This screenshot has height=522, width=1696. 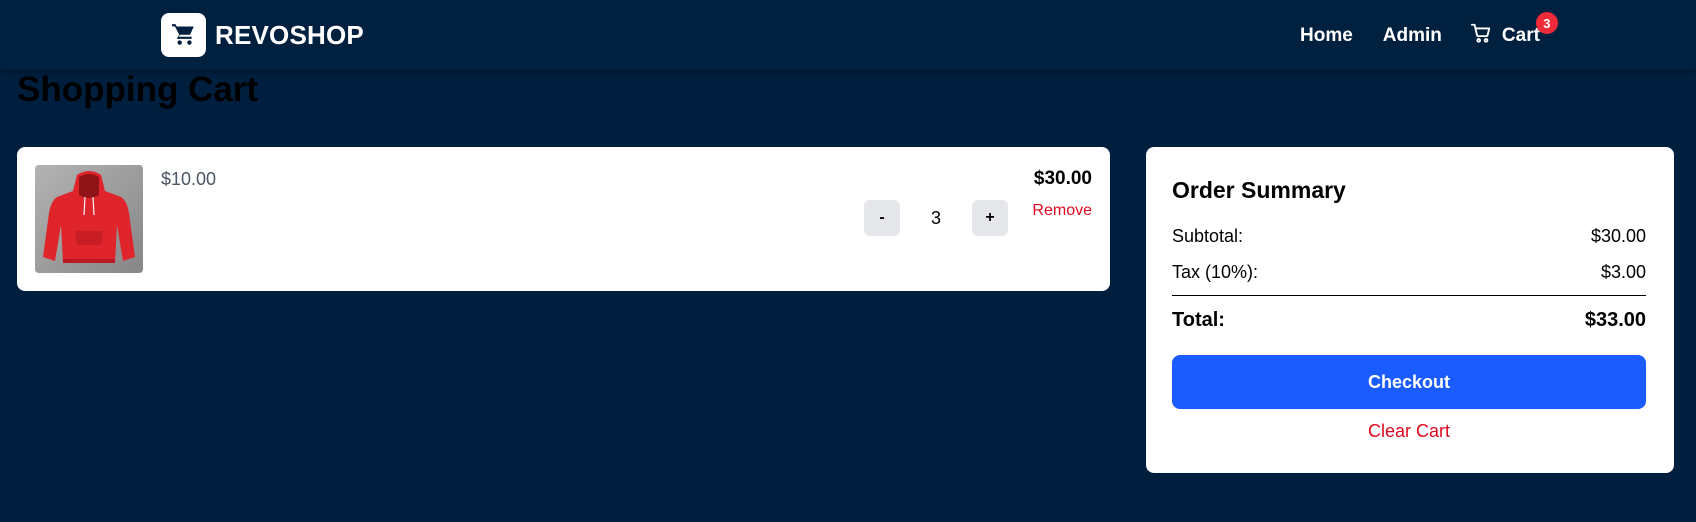 What do you see at coordinates (1409, 382) in the screenshot?
I see `checkout-button: Checkout` at bounding box center [1409, 382].